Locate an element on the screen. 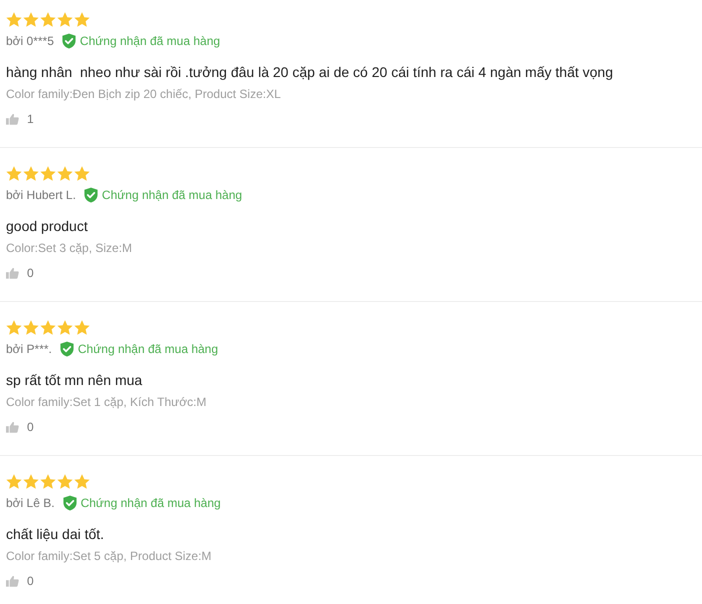  product-variant: Color family:Set 5 cặp, Product Size:M is located at coordinates (109, 556).